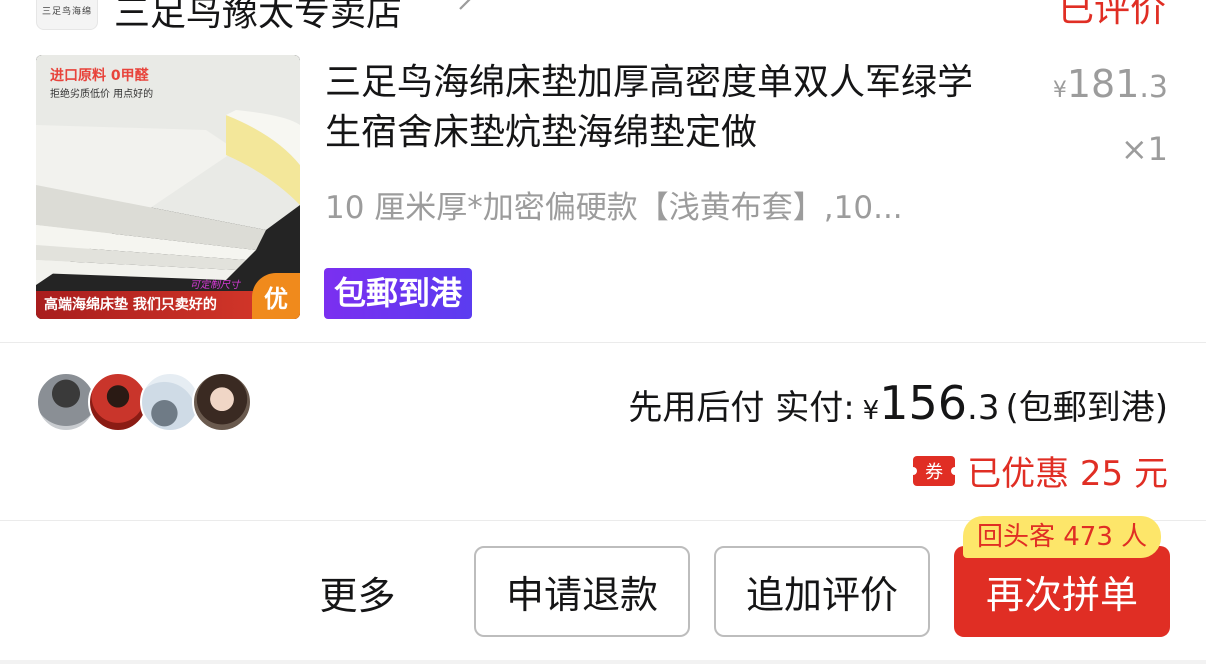 Image resolution: width=1206 pixels, height=664 pixels. Describe the element at coordinates (357, 592) in the screenshot. I see `more-button: 更多` at that location.